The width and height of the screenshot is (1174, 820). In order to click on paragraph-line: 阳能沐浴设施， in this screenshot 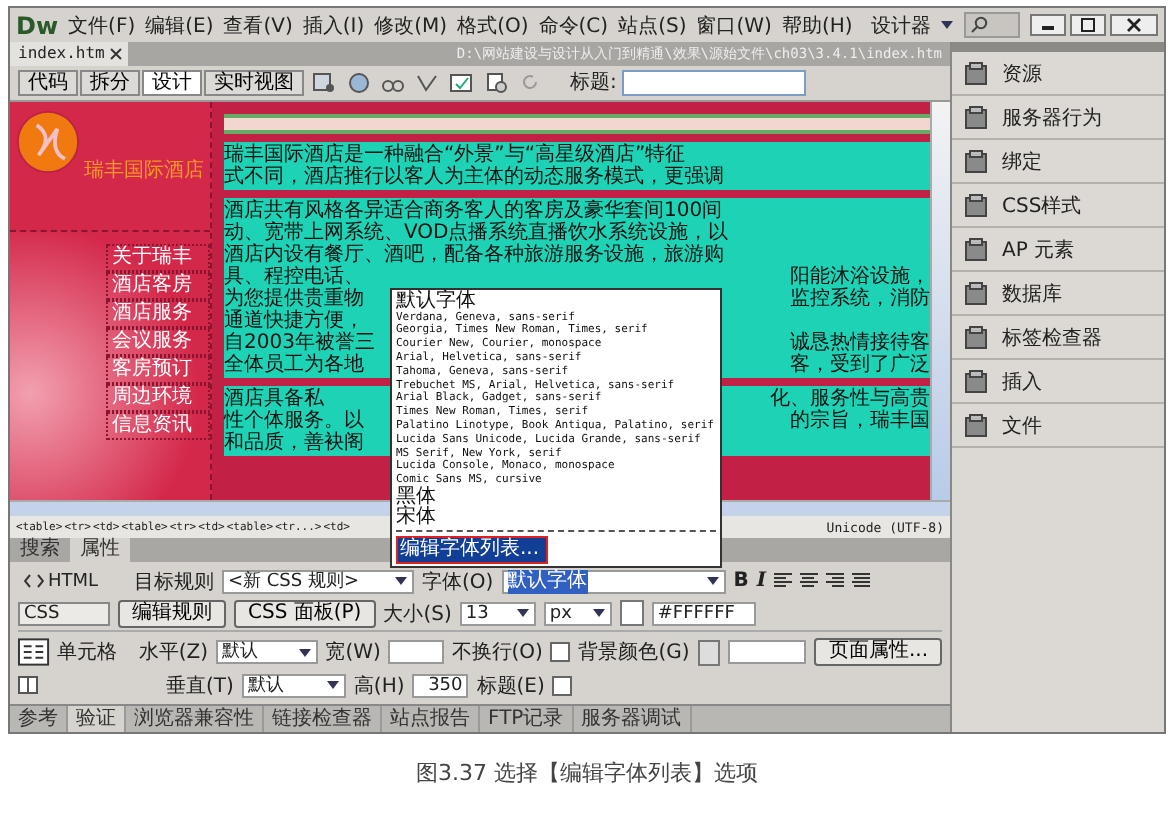, I will do `click(860, 276)`.